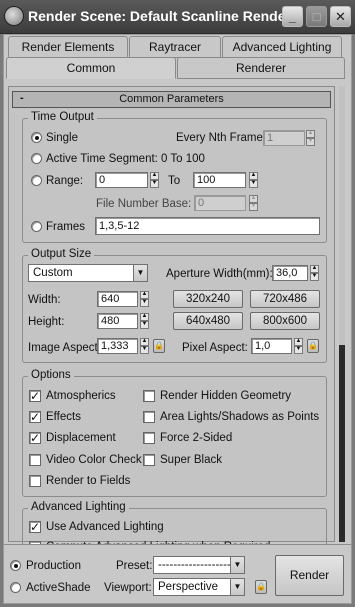 The height and width of the screenshot is (607, 355). What do you see at coordinates (58, 588) in the screenshot?
I see `activeshade-label: ActiveShade` at bounding box center [58, 588].